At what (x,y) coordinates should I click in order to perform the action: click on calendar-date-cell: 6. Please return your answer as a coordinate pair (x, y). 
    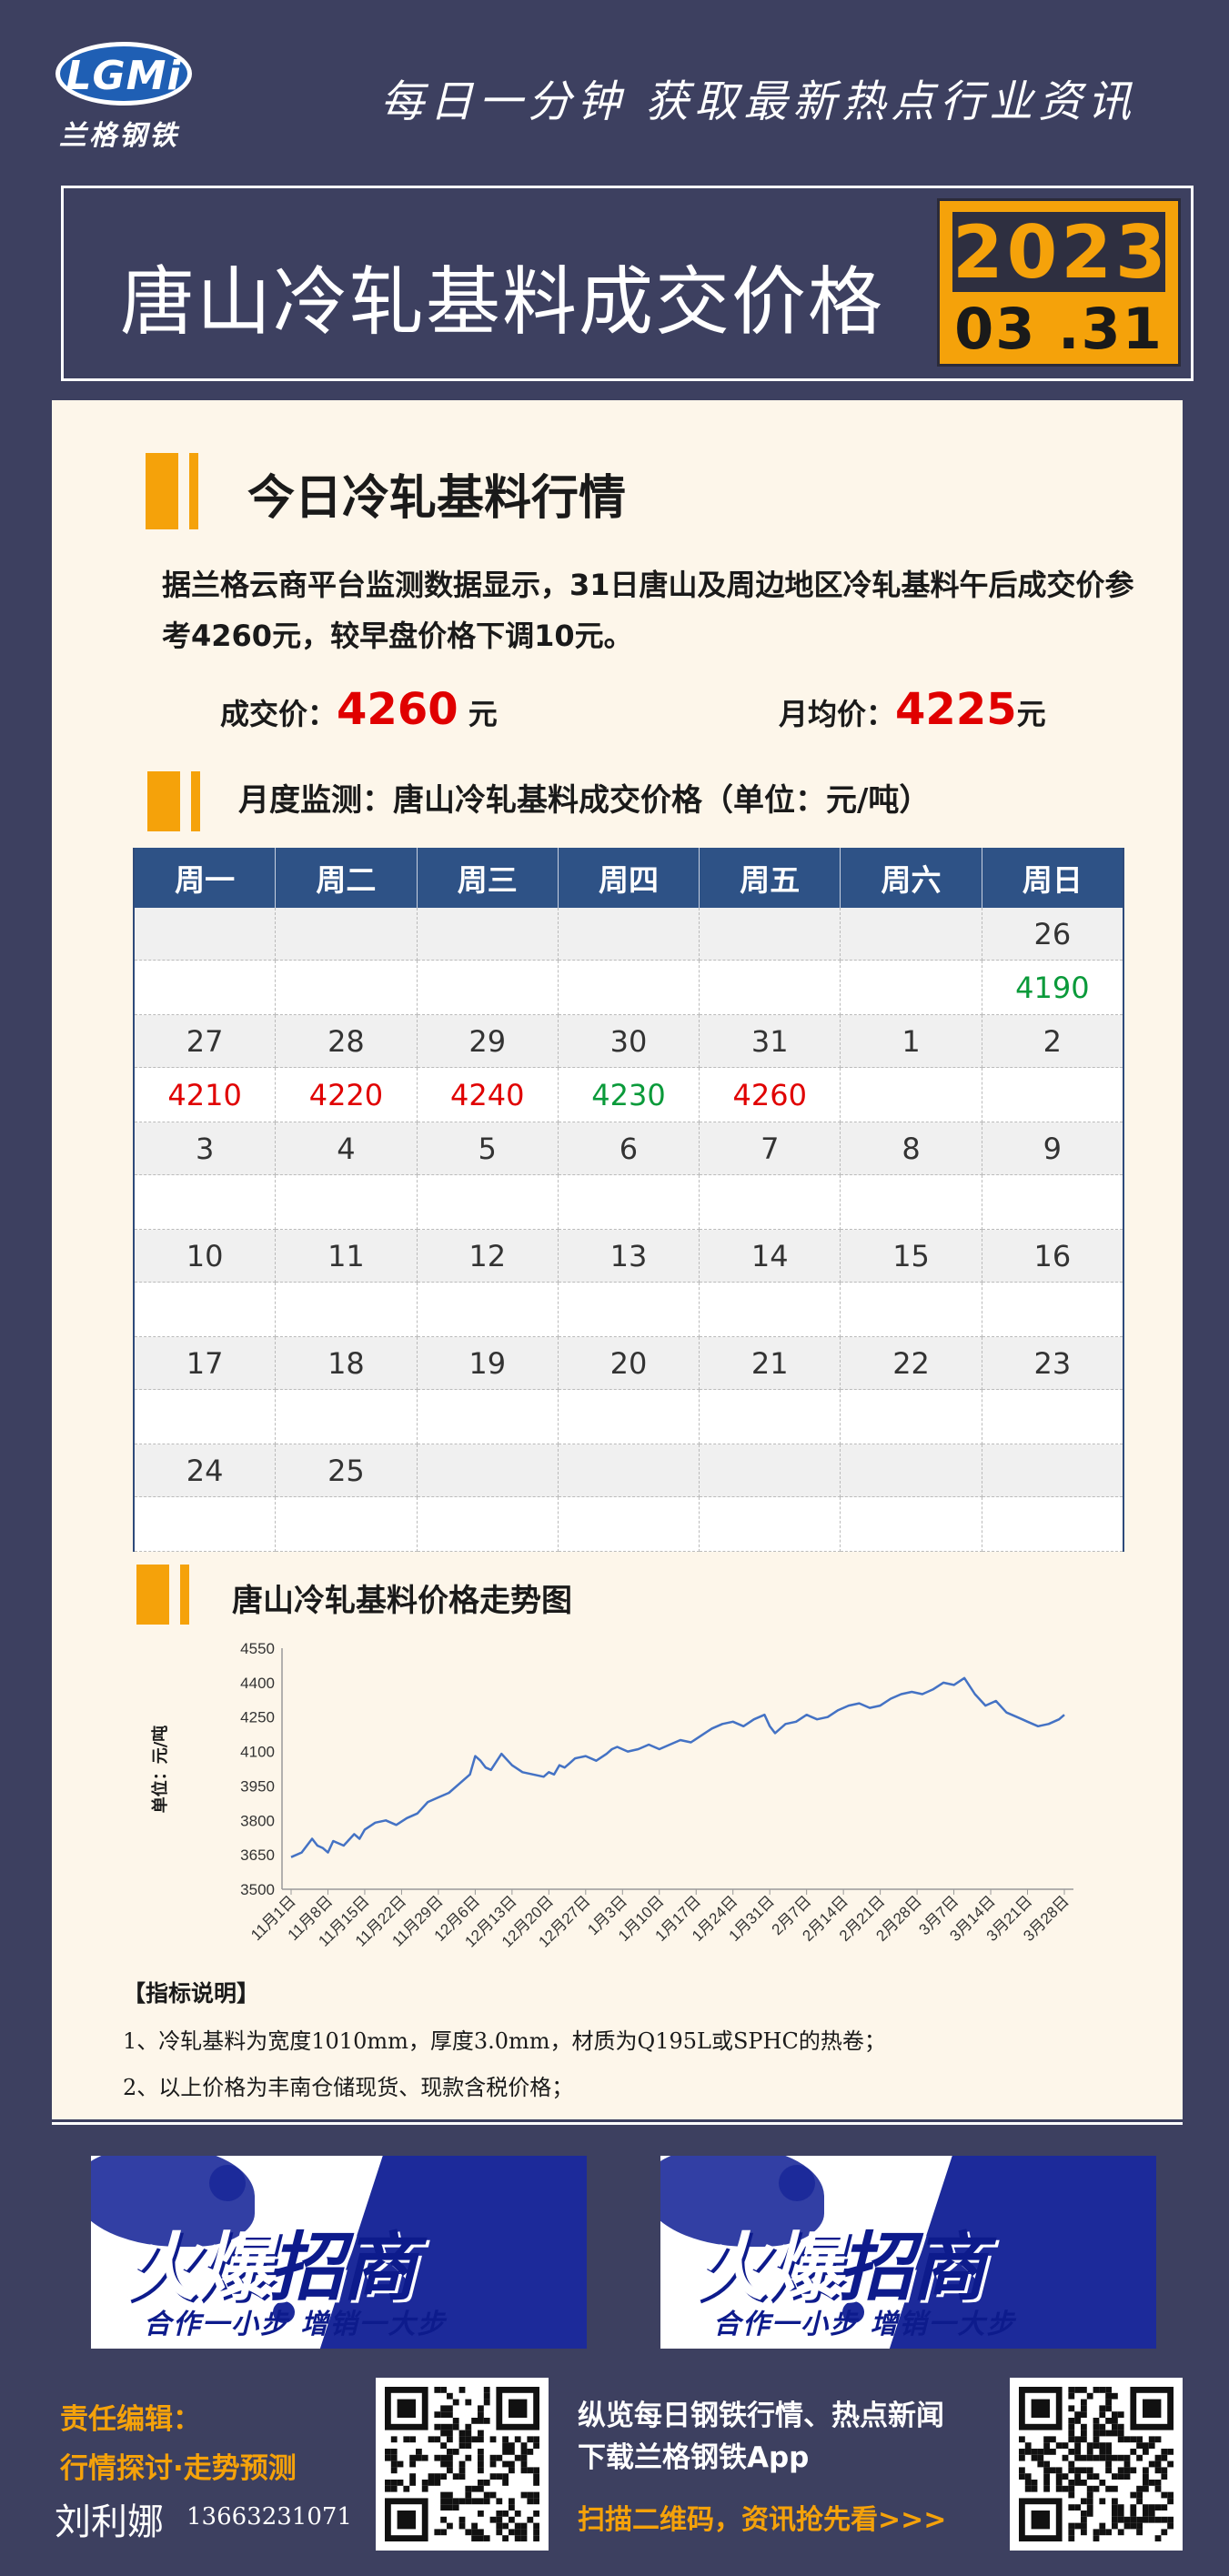
    Looking at the image, I should click on (629, 1148).